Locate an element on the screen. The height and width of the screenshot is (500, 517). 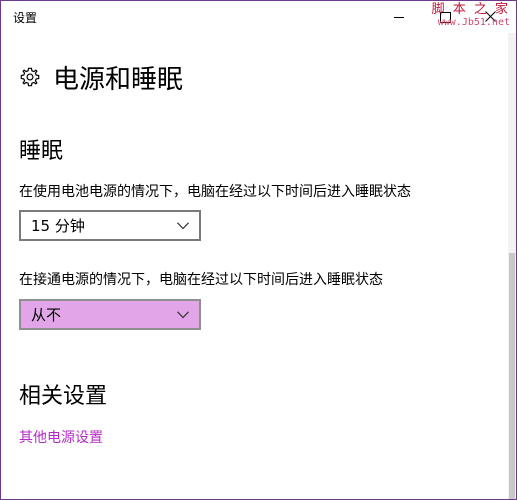
battery-sleep-label: 在使用电池电源的情况下，电脑在经过以下时间后进入睡眠状态 is located at coordinates (215, 192).